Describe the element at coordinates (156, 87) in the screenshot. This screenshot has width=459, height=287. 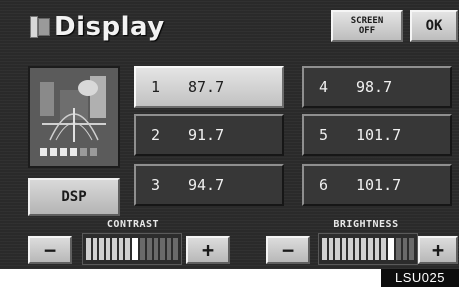
I see `preset-number: 1` at that location.